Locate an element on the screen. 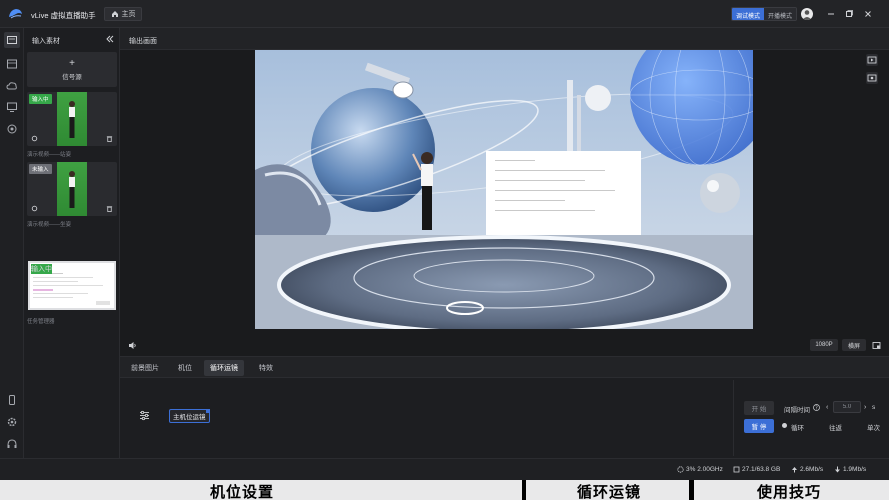 This screenshot has width=889, height=500. home-tab-label: 主页 is located at coordinates (128, 14).